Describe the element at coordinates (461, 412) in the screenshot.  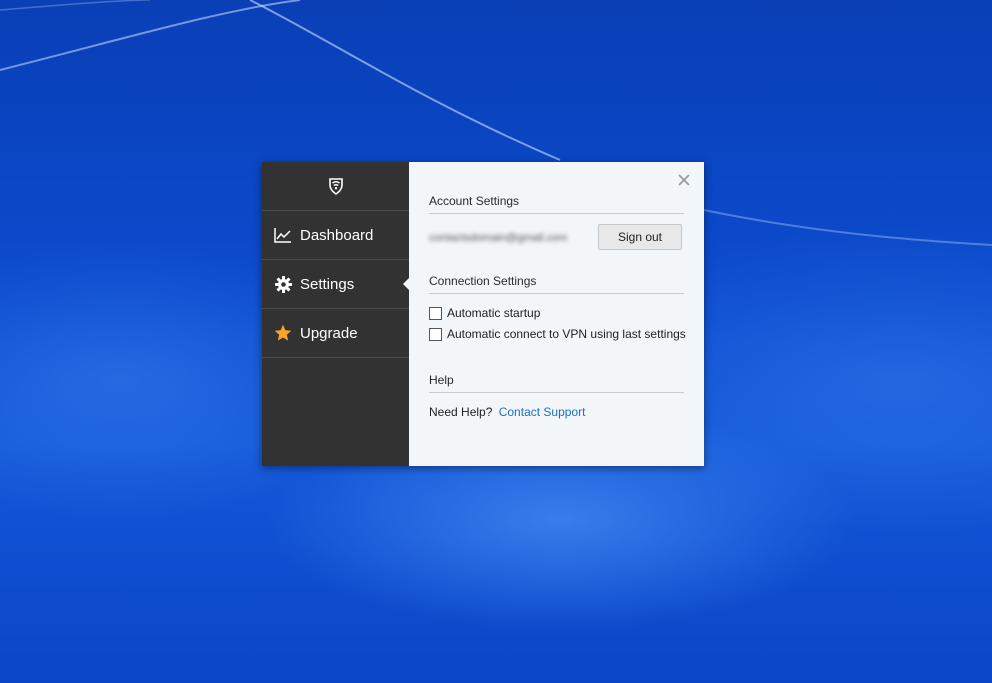
I see `help-prompt: Need Help?` at that location.